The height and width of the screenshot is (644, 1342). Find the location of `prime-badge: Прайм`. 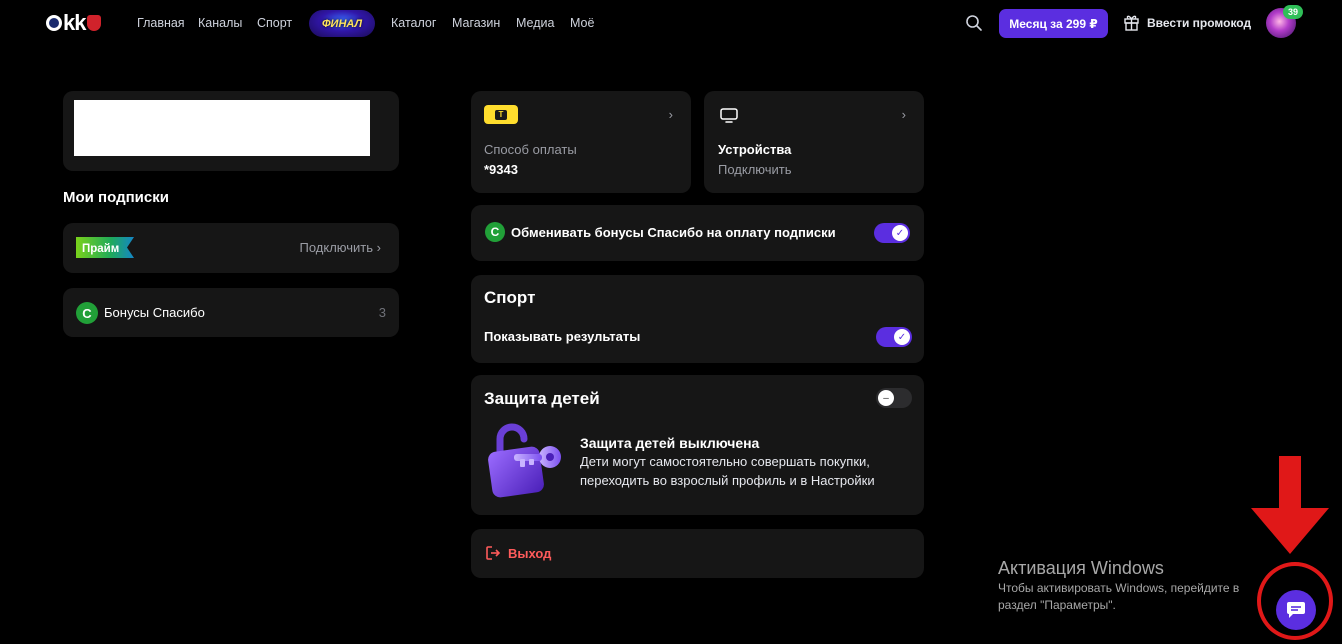

prime-badge: Прайм is located at coordinates (105, 247).